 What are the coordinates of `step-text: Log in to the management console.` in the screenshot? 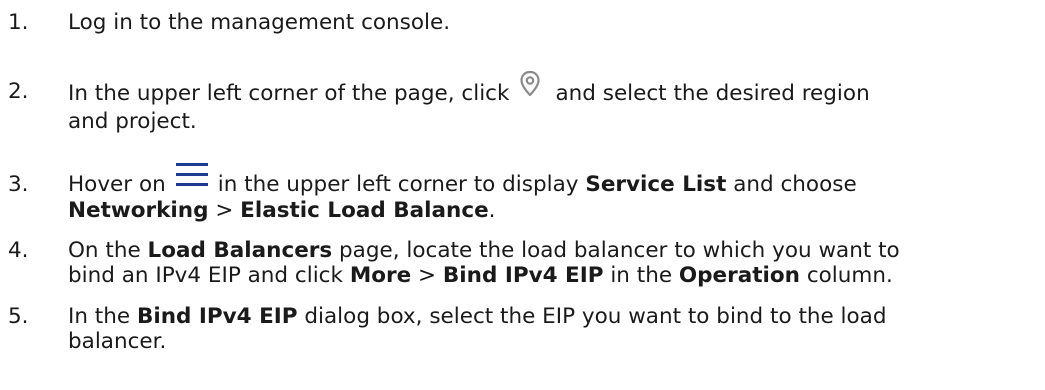 It's located at (259, 22).